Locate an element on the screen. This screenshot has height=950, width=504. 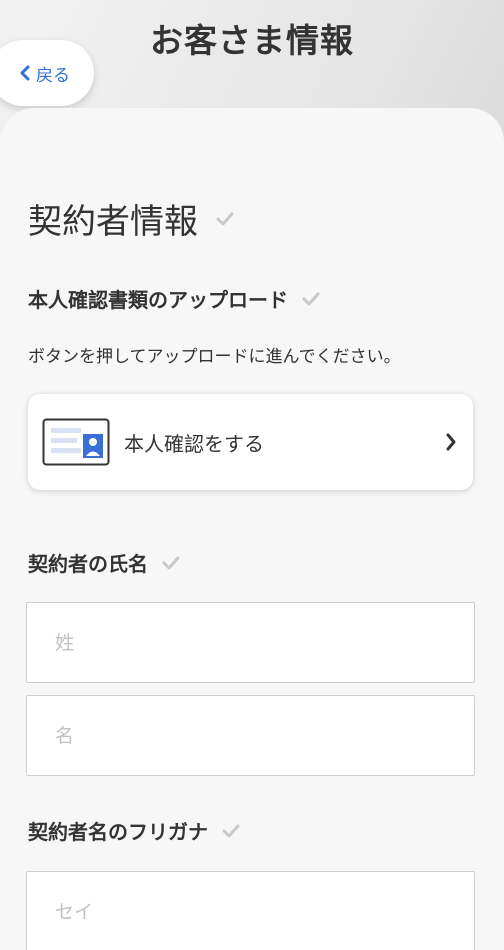
last-name-input is located at coordinates (250, 642).